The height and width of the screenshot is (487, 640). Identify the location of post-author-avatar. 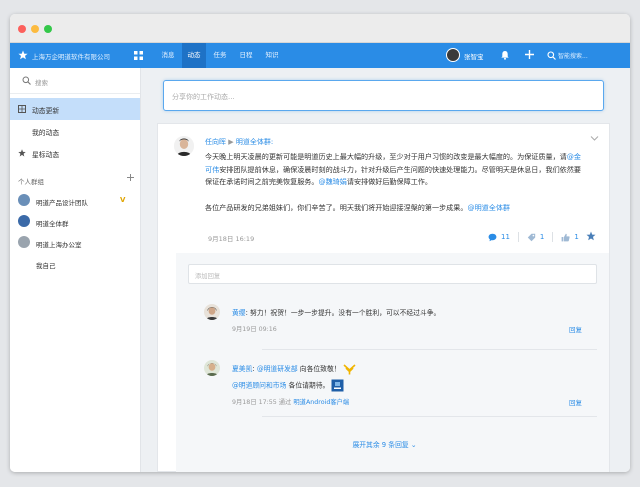
(184, 146).